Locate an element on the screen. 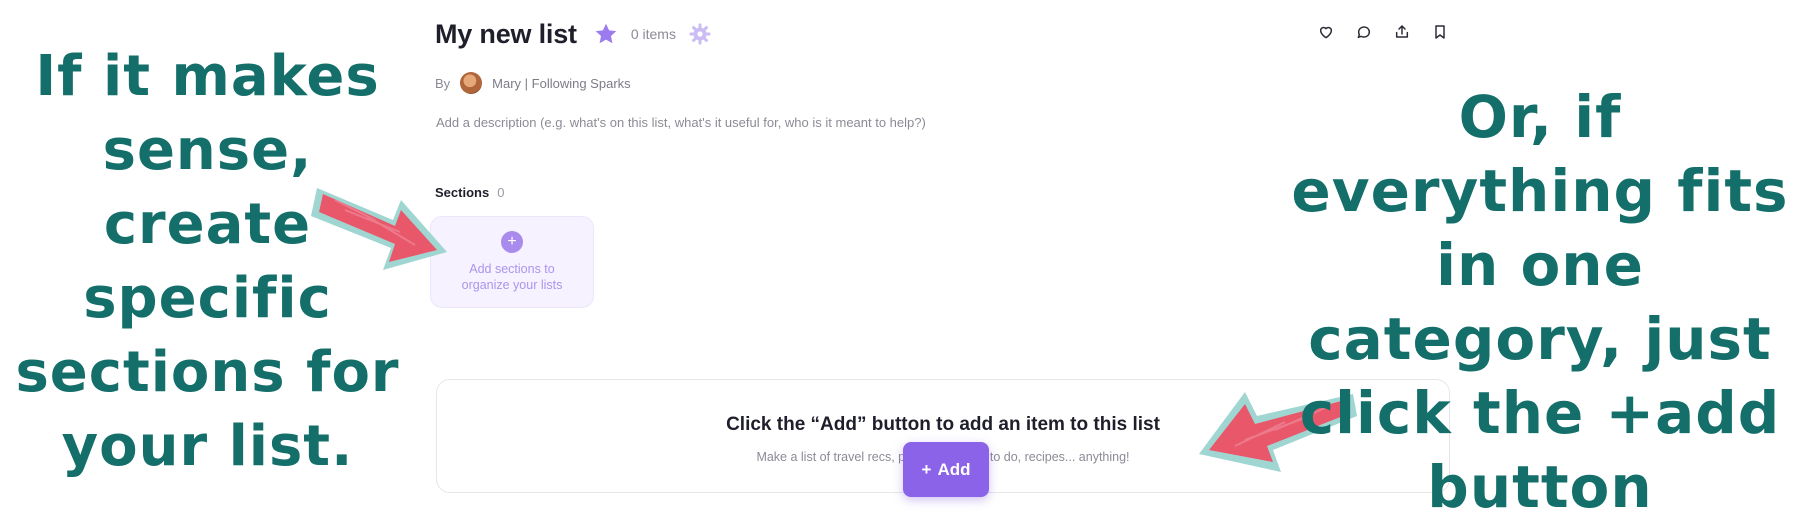  add-section-label: Add sections to organize your lists is located at coordinates (512, 277).